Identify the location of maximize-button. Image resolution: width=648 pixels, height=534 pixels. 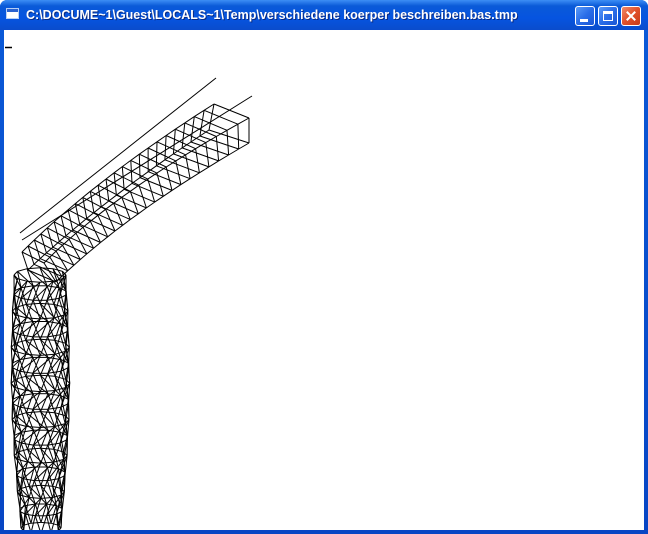
(608, 16).